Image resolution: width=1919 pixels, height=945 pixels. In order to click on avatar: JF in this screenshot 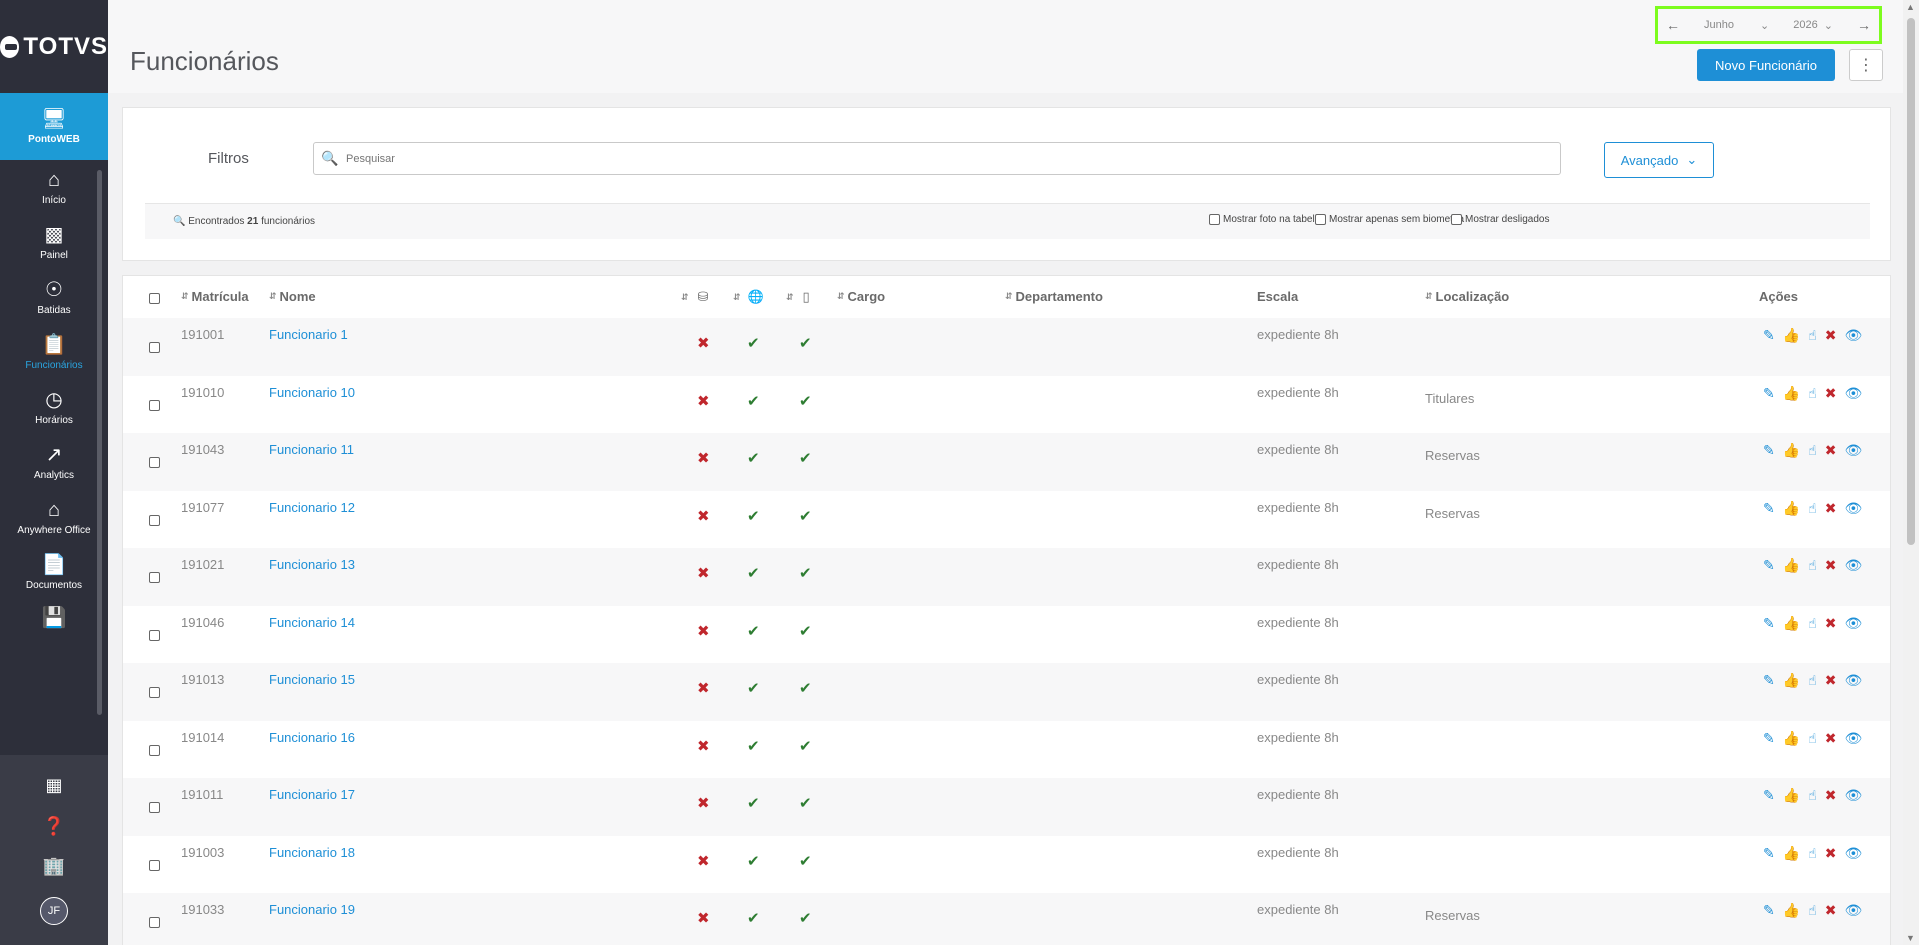, I will do `click(54, 911)`.